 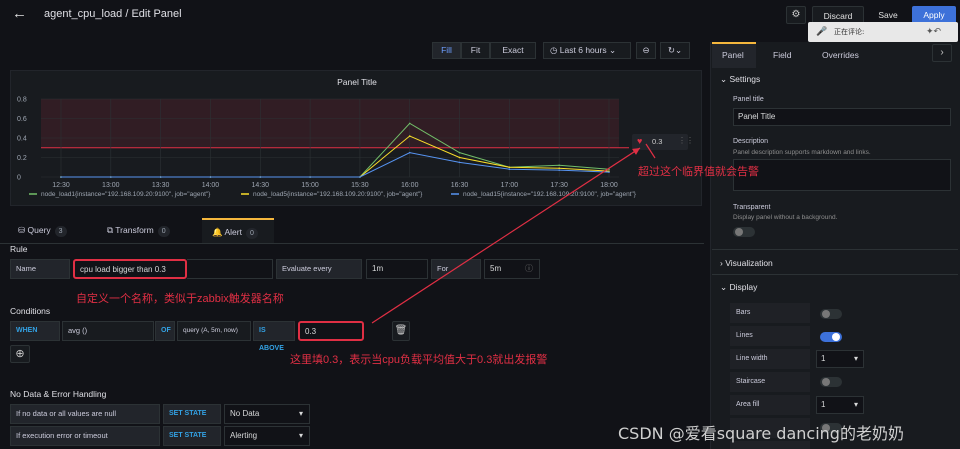 I want to click on settings-section: ⌄ Settings, so click(x=740, y=79).